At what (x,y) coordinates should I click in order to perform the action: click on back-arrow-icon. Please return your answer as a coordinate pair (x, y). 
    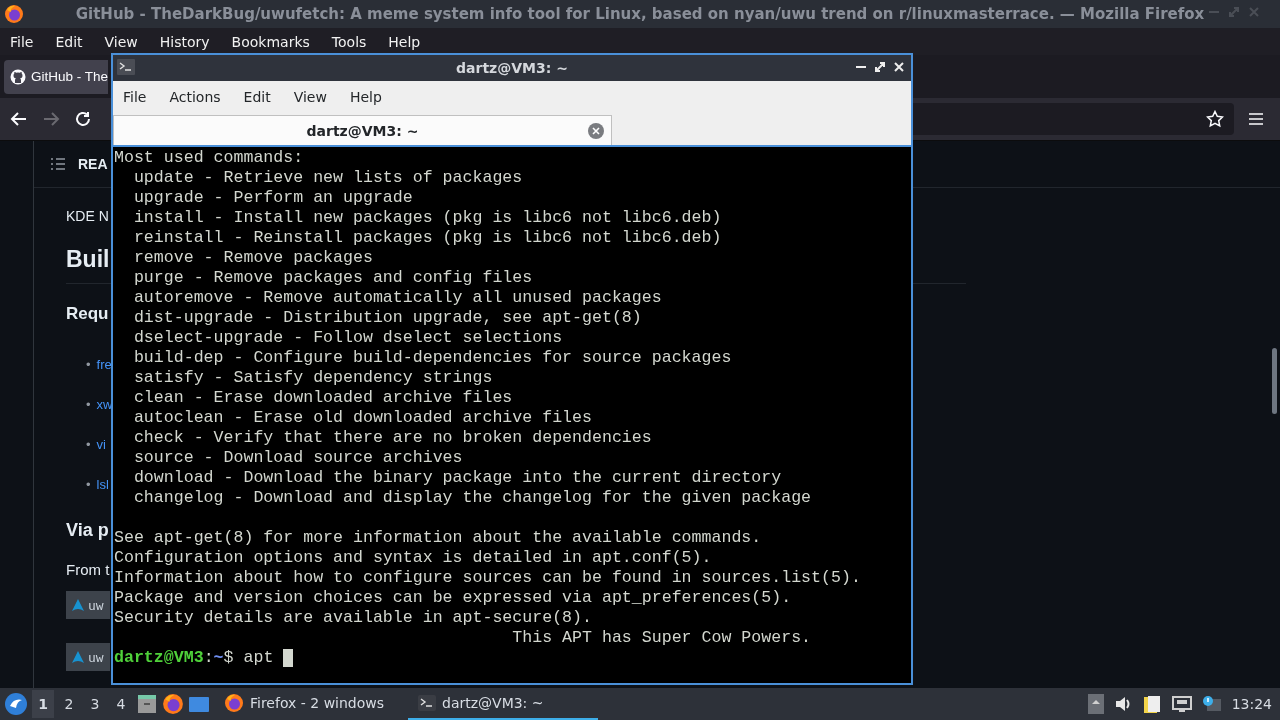
    Looking at the image, I should click on (19, 119).